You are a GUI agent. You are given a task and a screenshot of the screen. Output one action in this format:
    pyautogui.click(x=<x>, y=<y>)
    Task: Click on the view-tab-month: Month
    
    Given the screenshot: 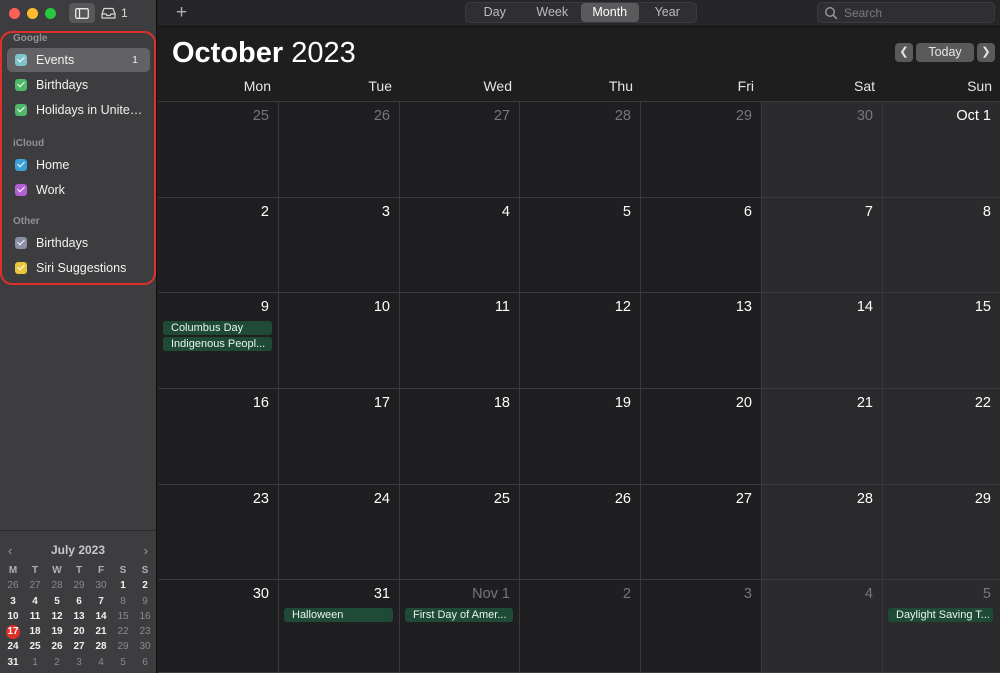 What is the action you would take?
    pyautogui.click(x=610, y=12)
    